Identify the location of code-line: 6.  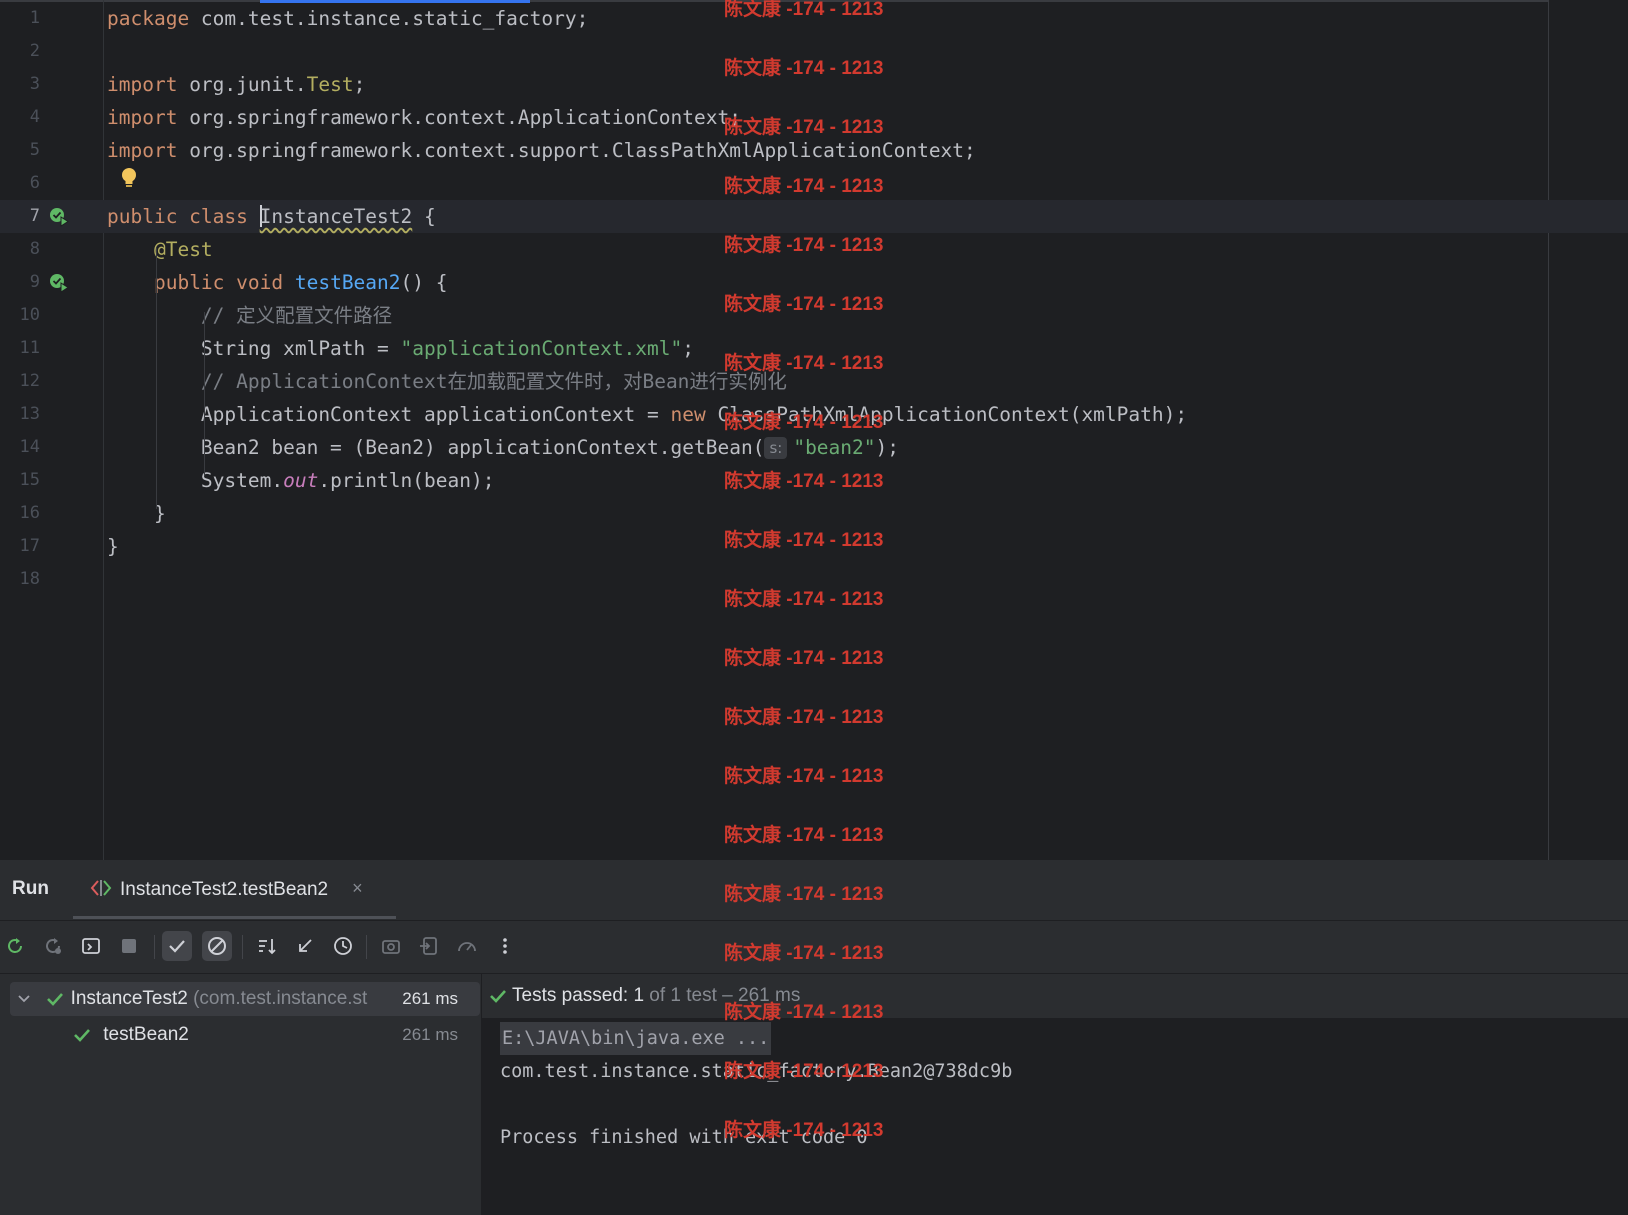
(814, 183).